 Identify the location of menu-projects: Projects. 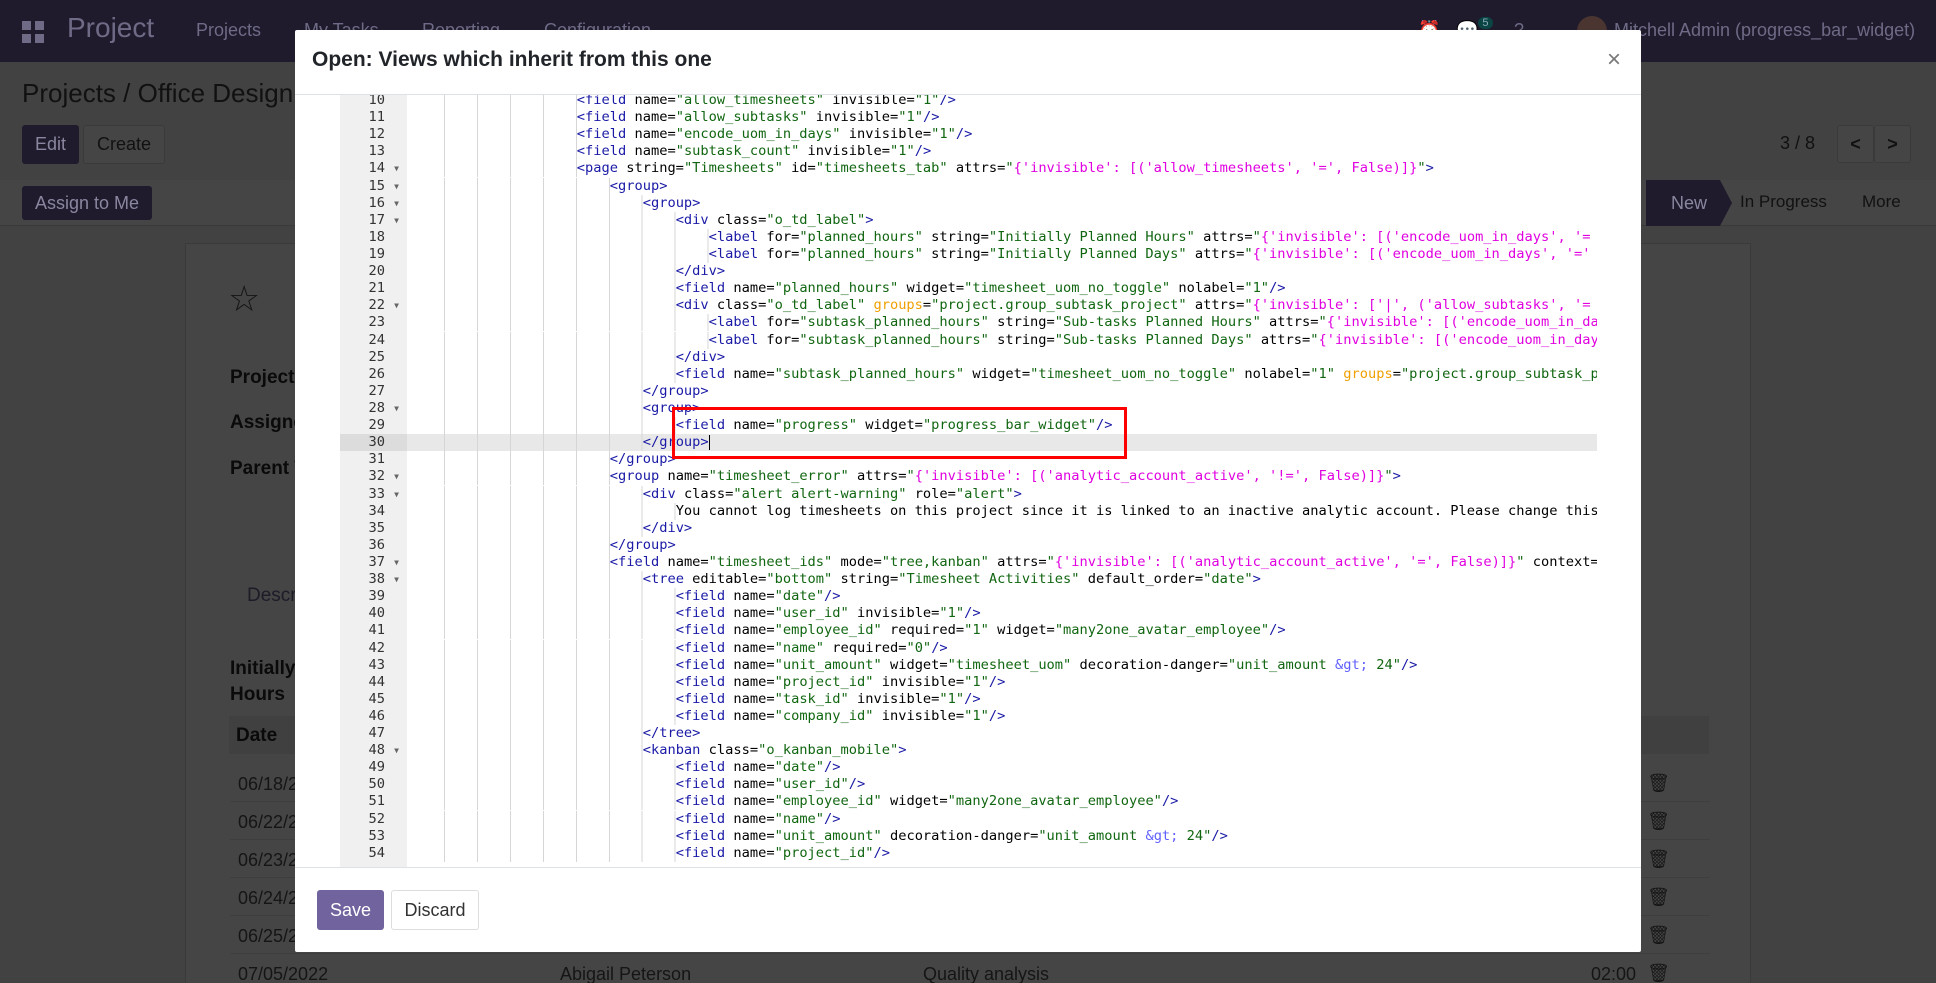
(228, 30).